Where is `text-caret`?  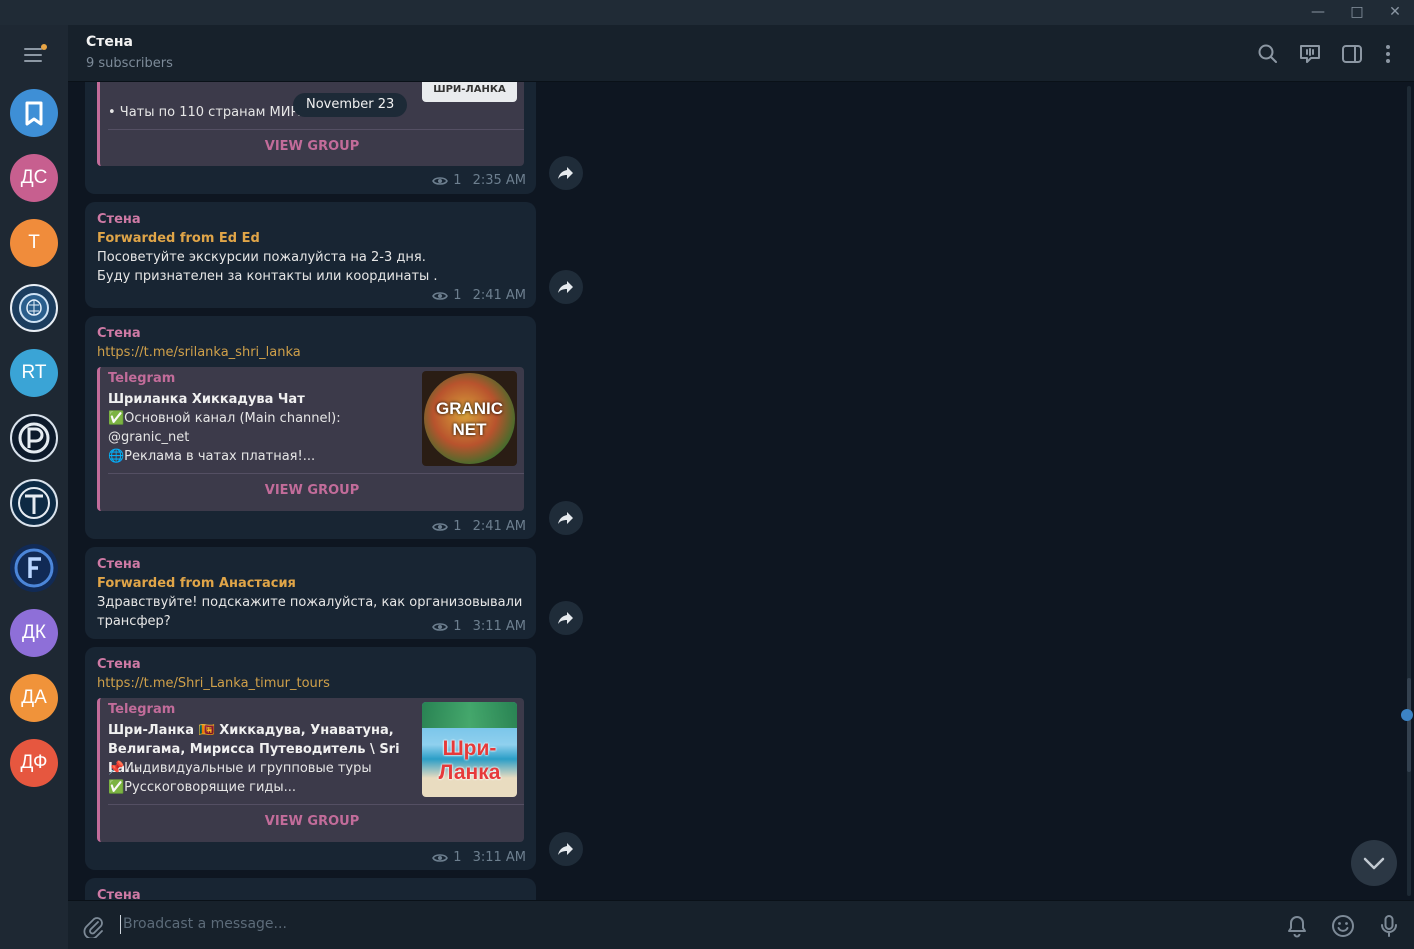 text-caret is located at coordinates (120, 924).